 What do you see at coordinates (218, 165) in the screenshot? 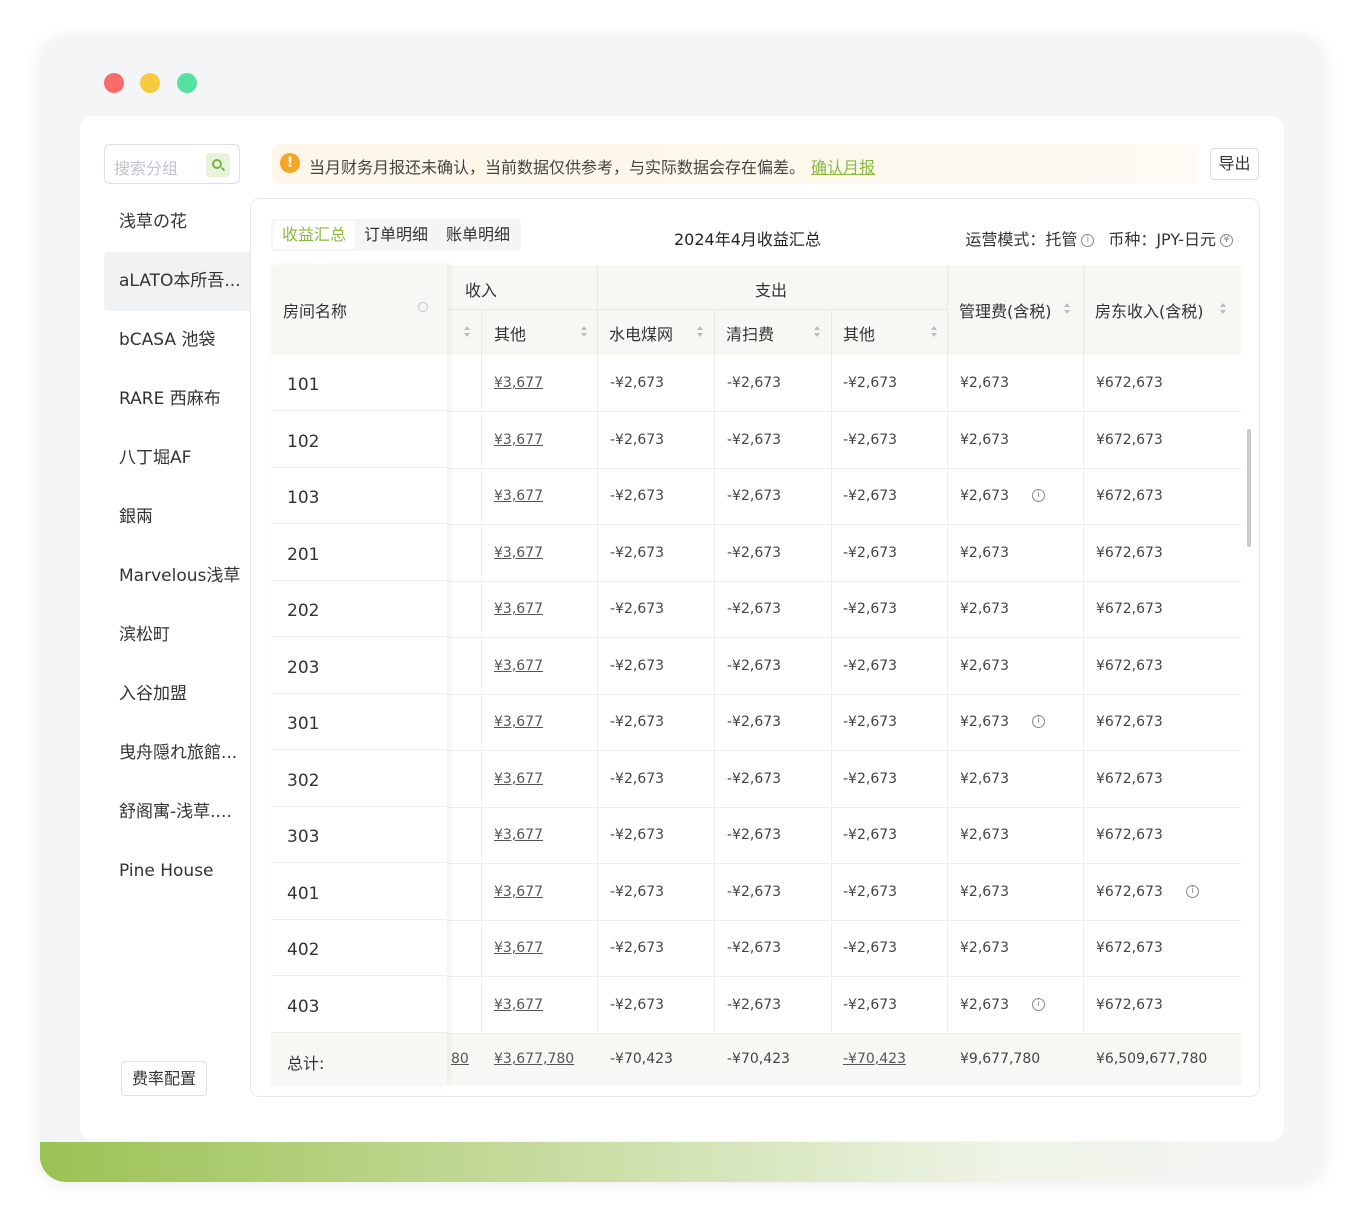
I see `search-icon` at bounding box center [218, 165].